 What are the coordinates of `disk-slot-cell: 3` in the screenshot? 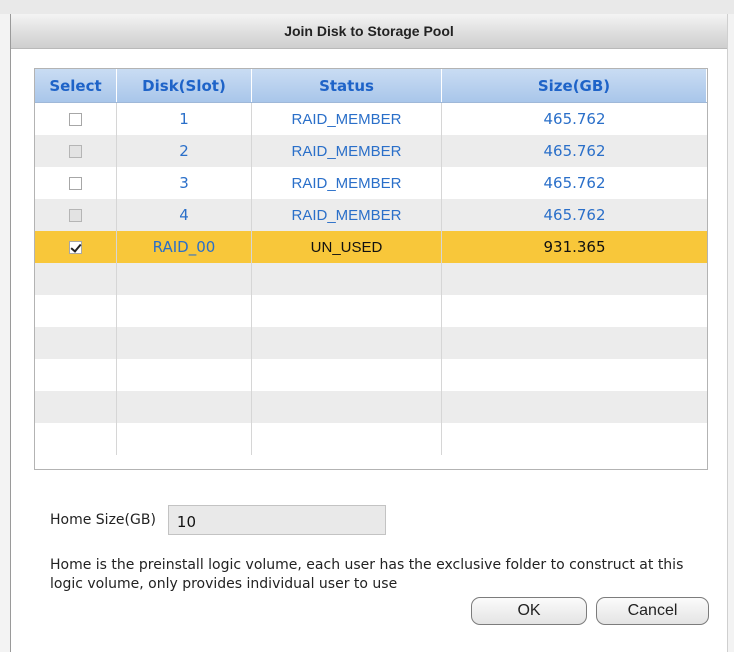 It's located at (184, 183).